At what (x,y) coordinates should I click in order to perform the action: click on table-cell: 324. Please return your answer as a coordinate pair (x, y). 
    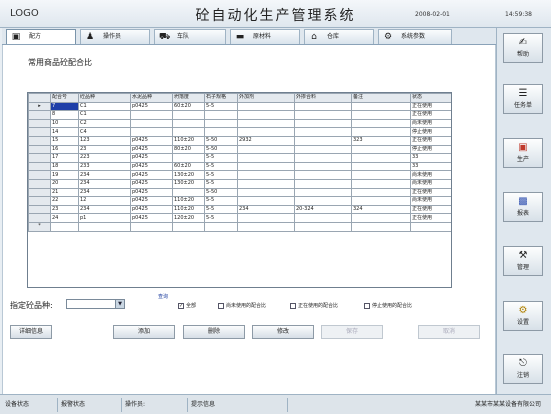
    Looking at the image, I should click on (381, 209).